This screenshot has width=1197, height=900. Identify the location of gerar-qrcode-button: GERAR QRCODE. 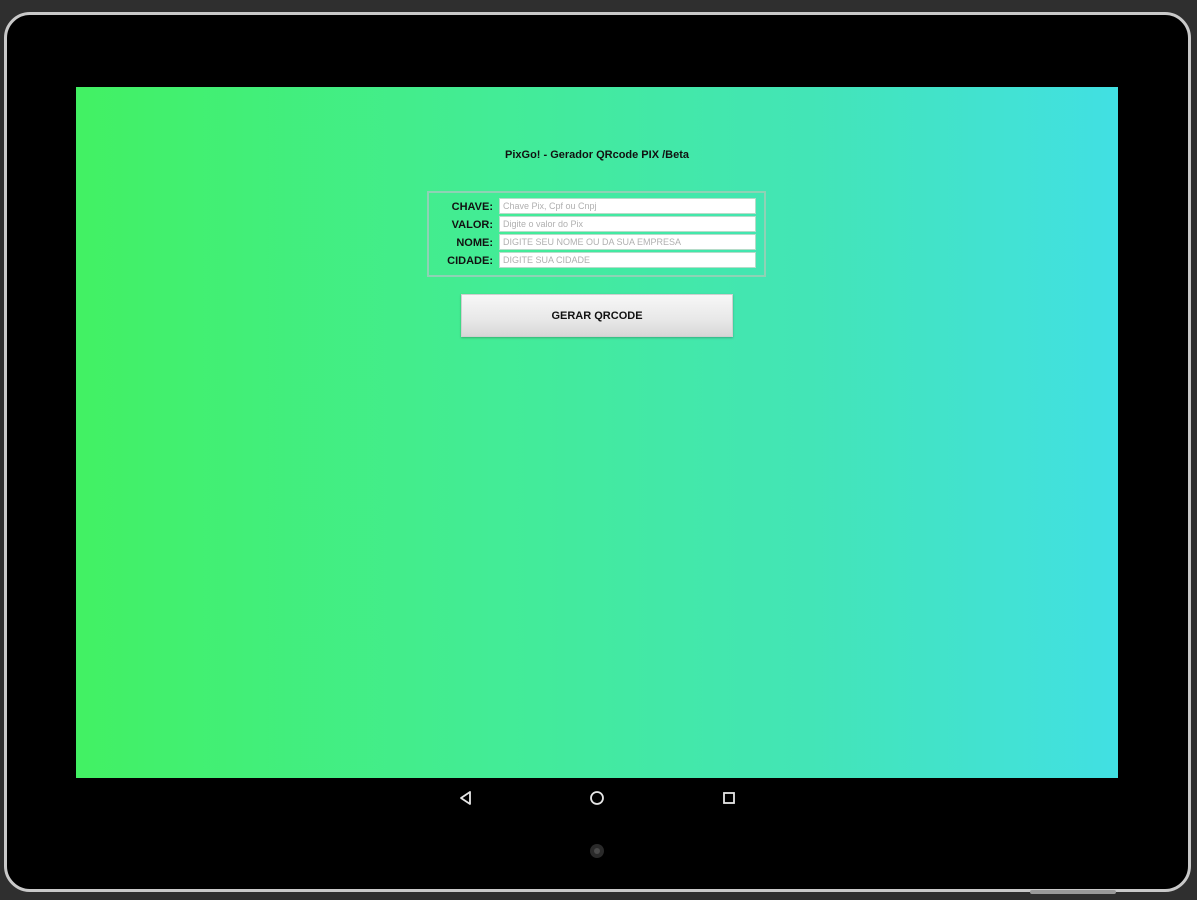
(597, 315).